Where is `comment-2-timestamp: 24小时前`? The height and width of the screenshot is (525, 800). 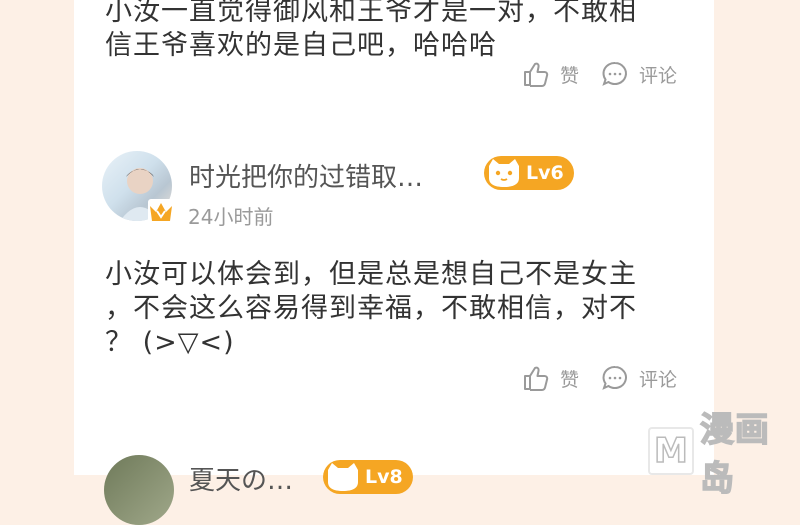
comment-2-timestamp: 24小时前 is located at coordinates (231, 217).